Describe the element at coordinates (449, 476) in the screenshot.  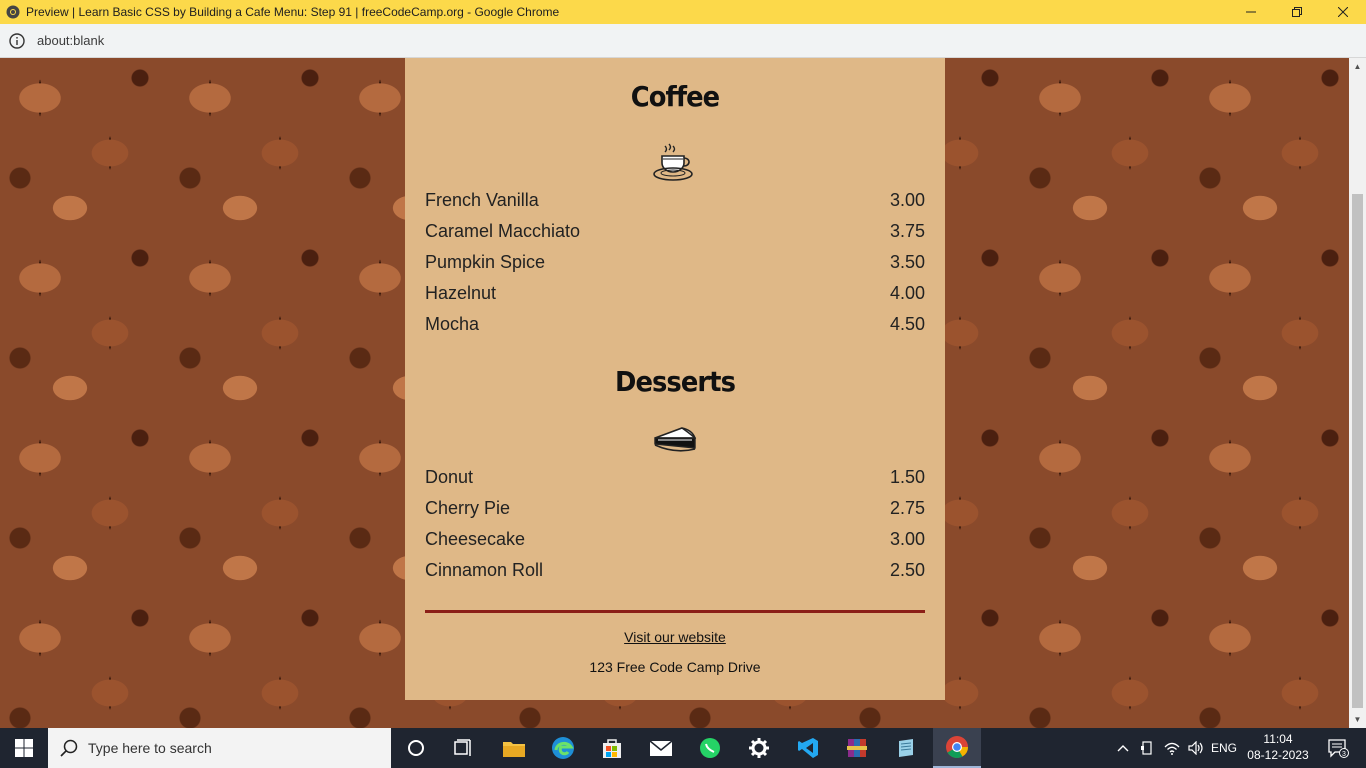
I see `item-name: Donut` at that location.